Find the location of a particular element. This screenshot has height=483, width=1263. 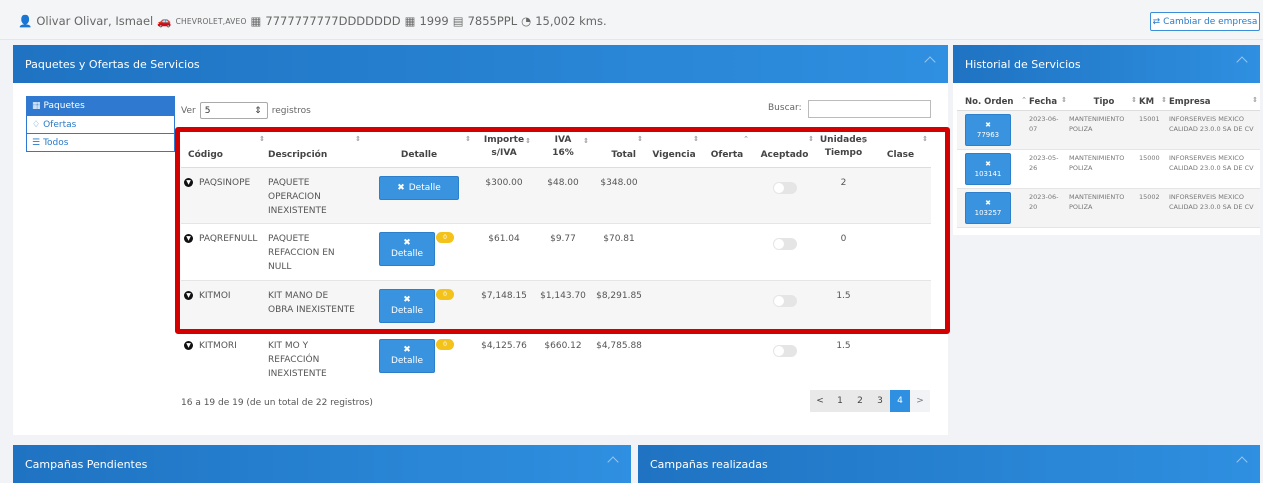

order-button: ✖ 103257 is located at coordinates (988, 207).